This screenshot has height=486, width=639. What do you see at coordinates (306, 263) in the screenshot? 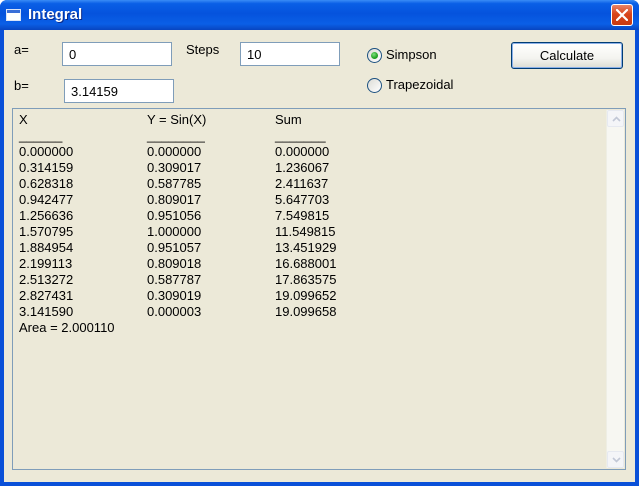
I see `sum-value: 16.688001` at bounding box center [306, 263].